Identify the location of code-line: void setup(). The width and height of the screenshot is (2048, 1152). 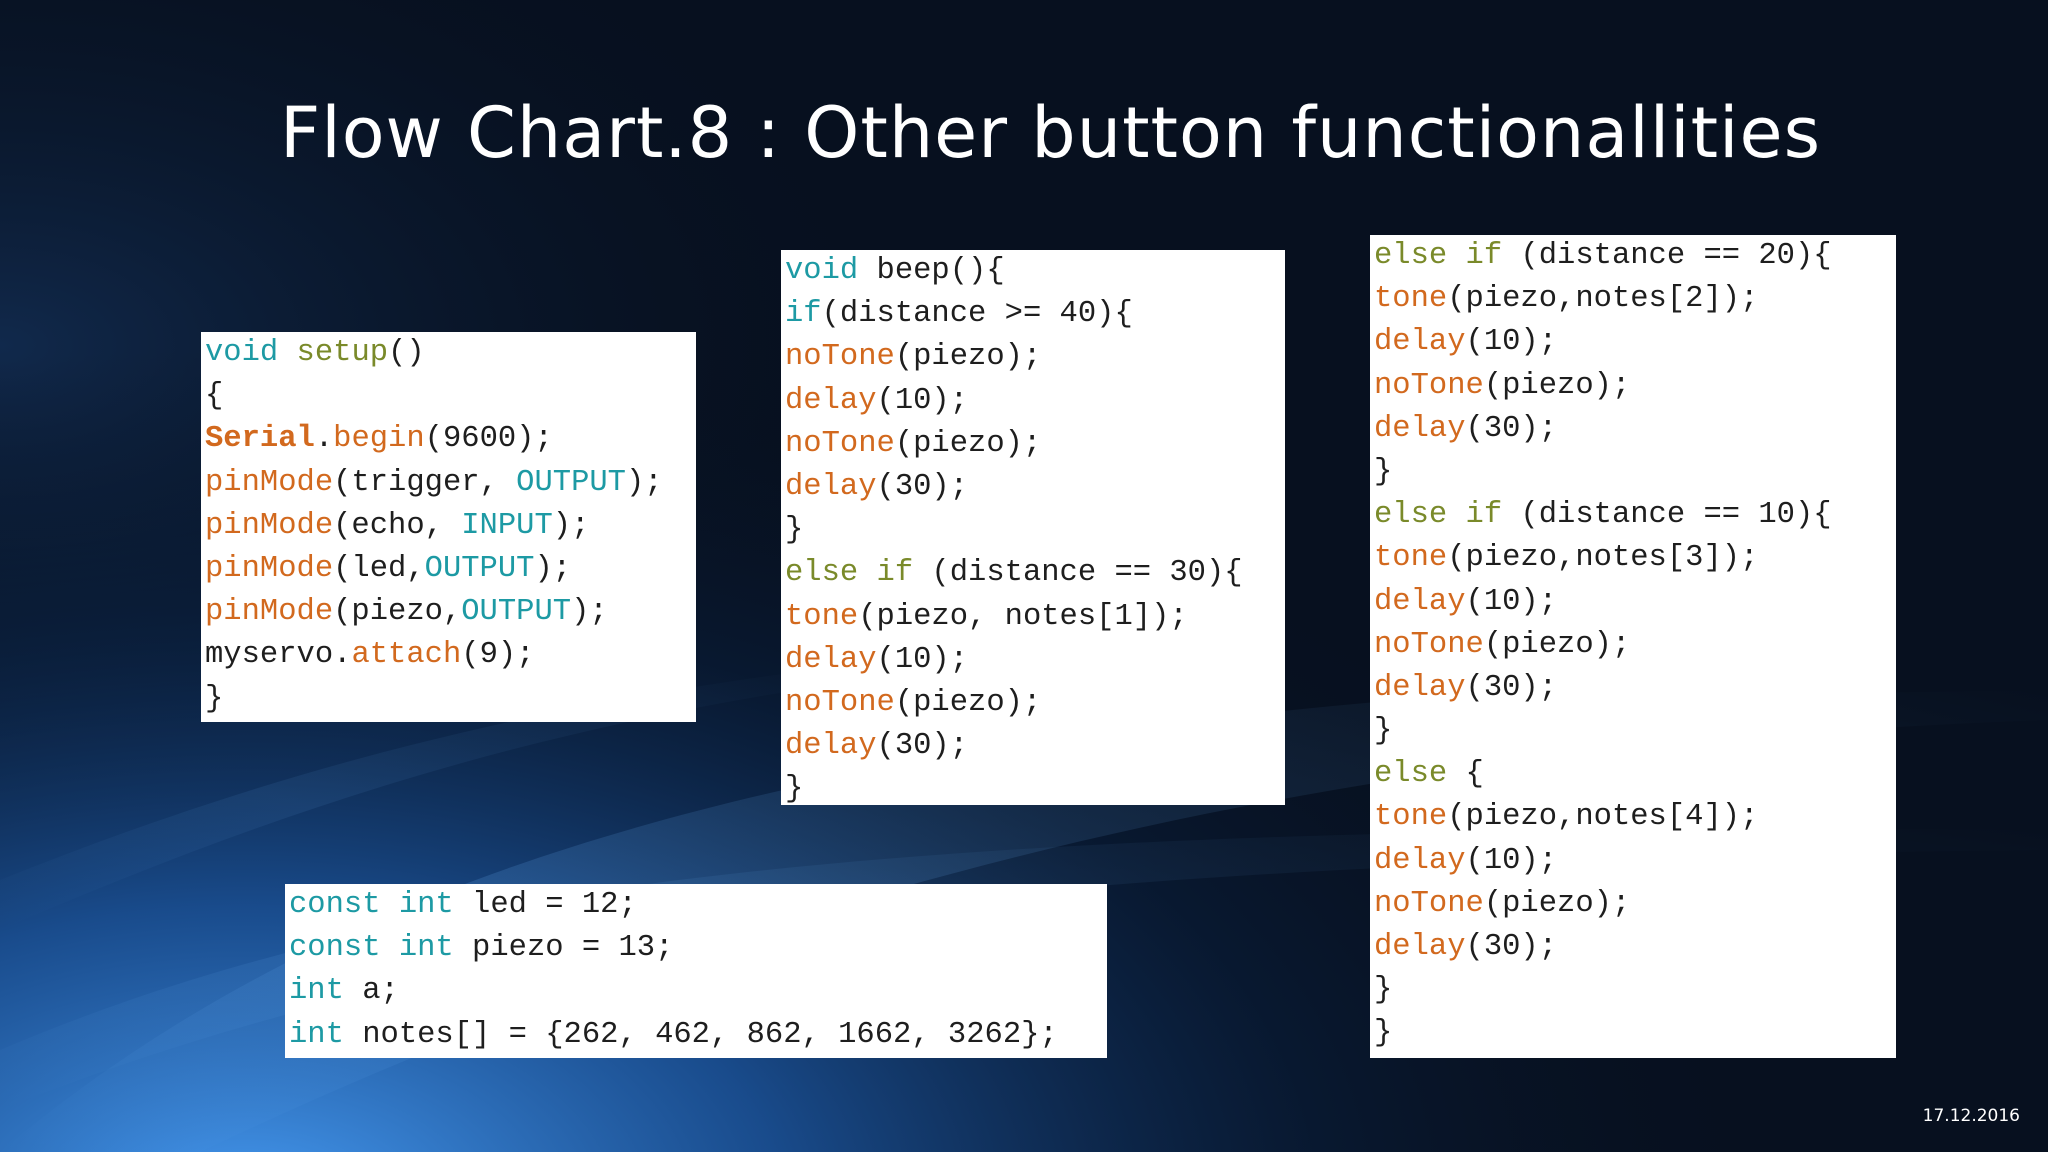
(450, 353).